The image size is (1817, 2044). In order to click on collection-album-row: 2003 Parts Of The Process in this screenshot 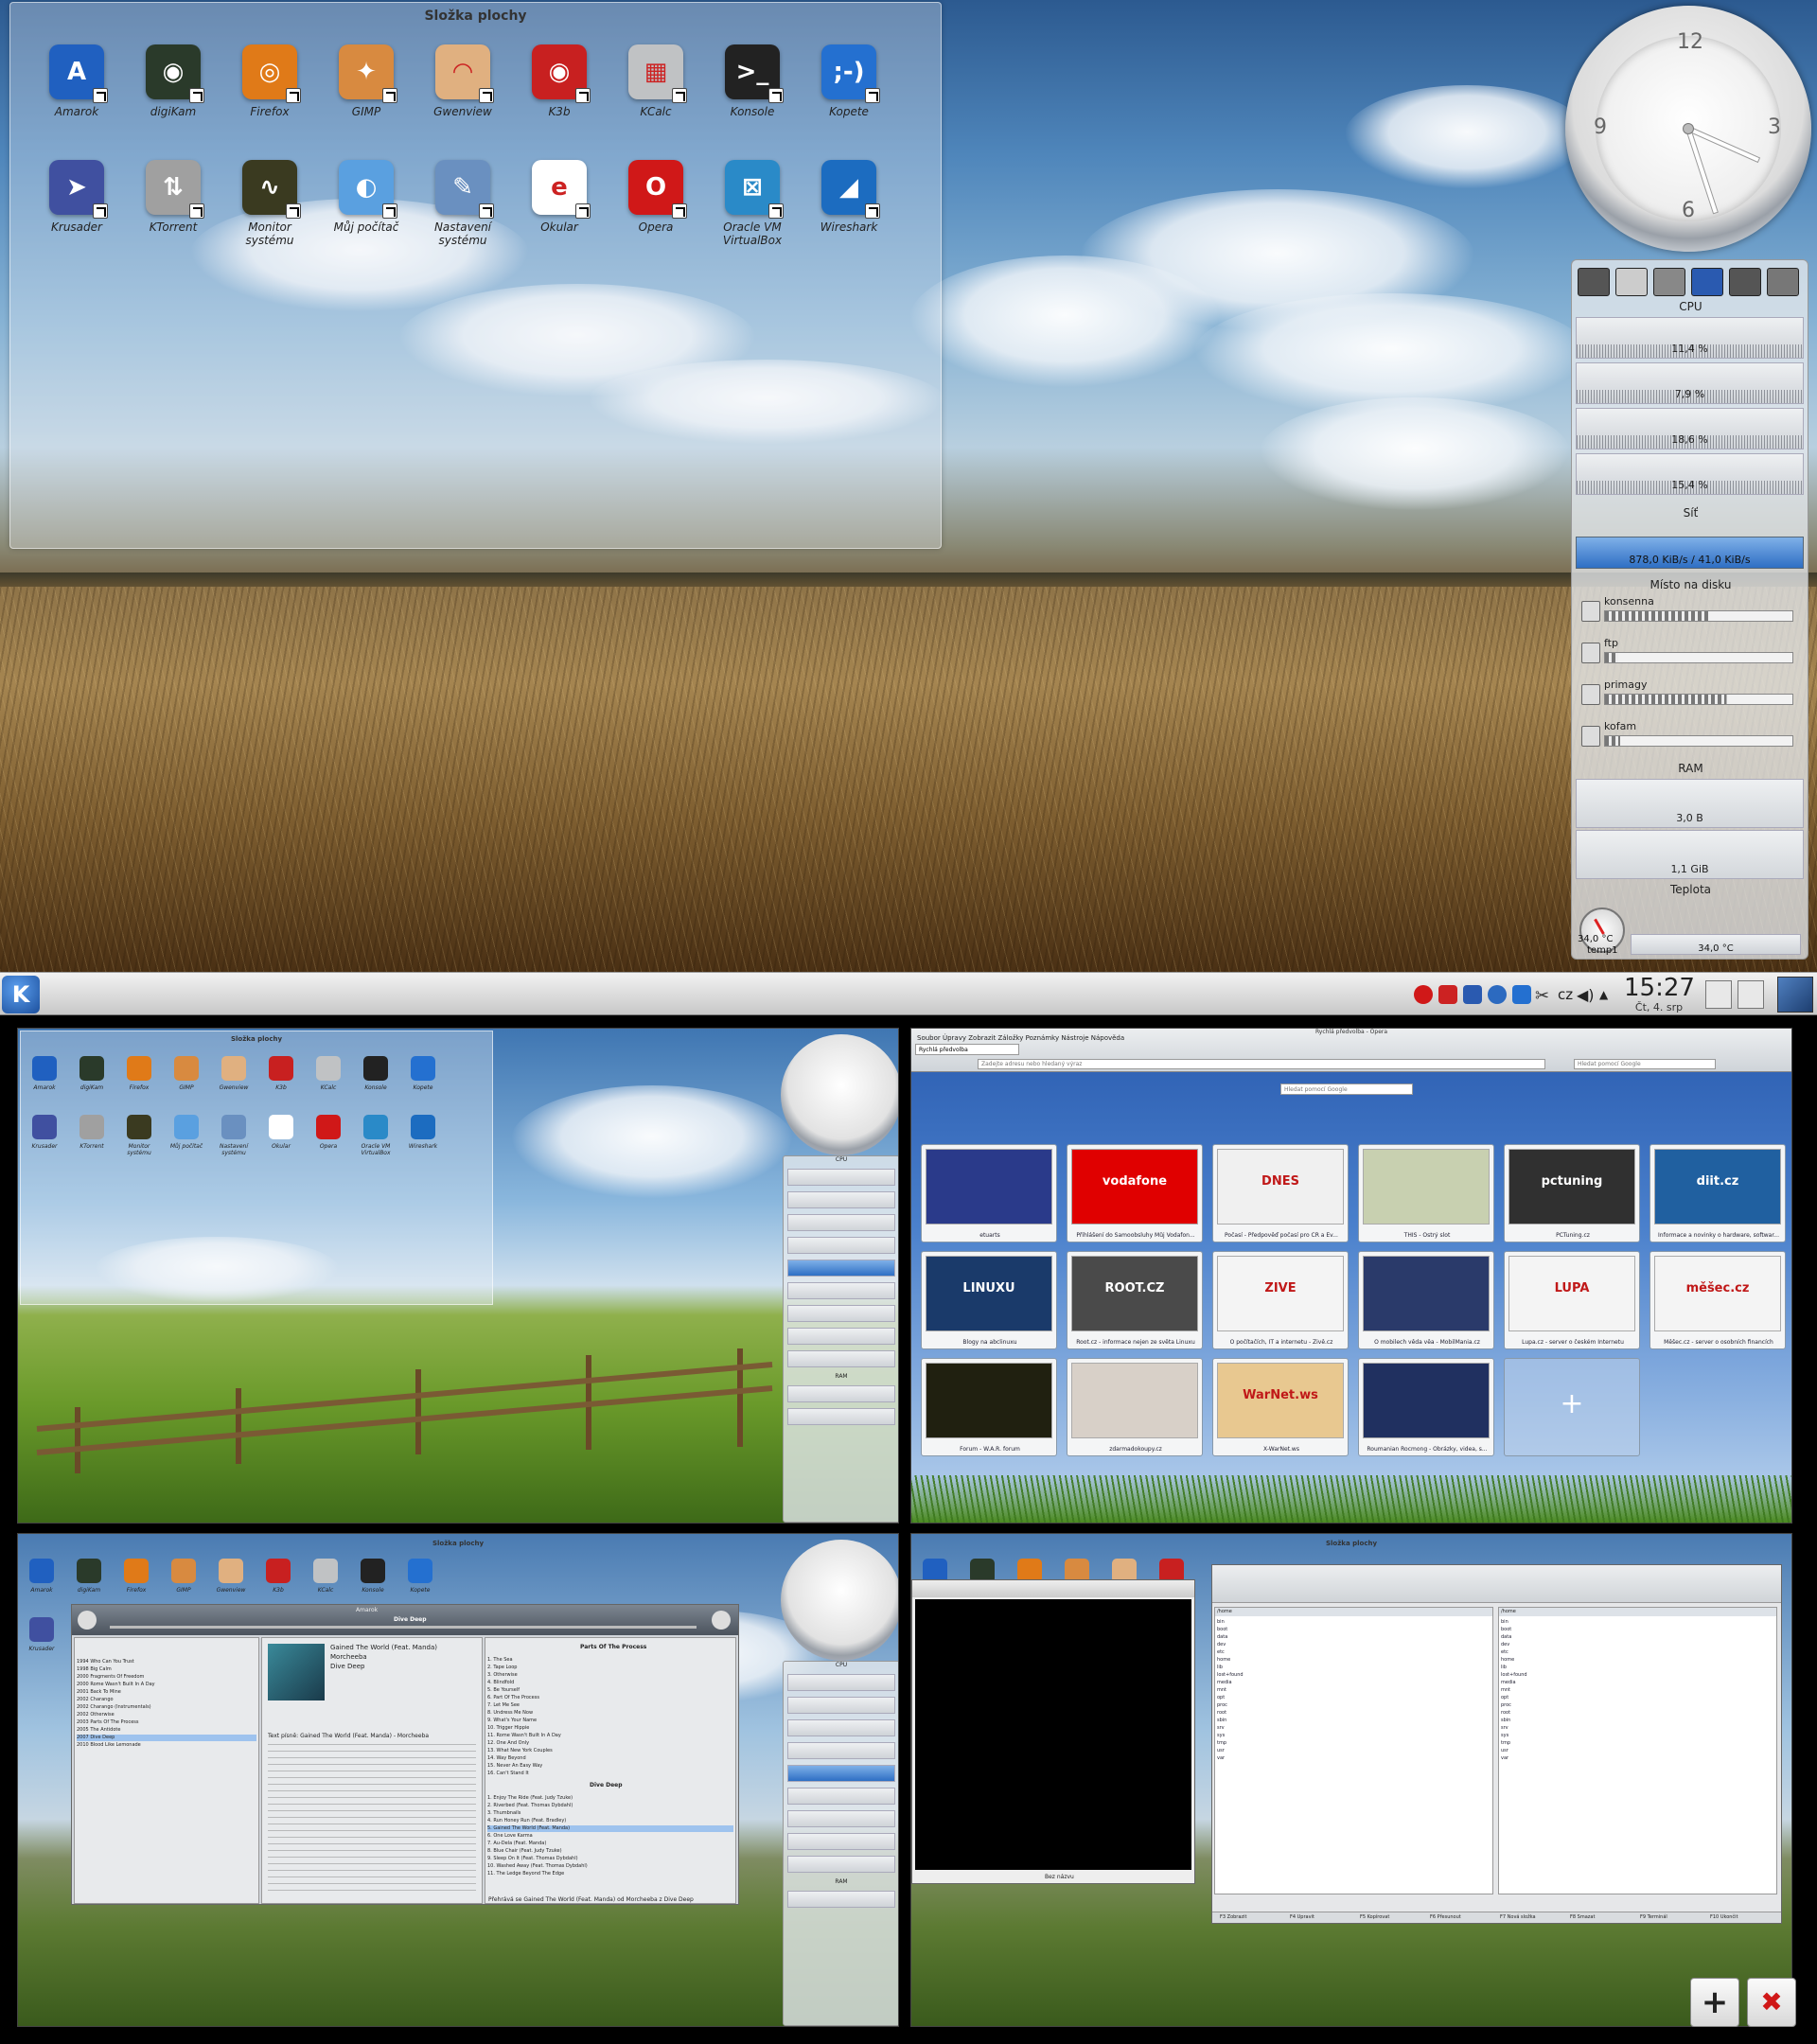, I will do `click(166, 1722)`.